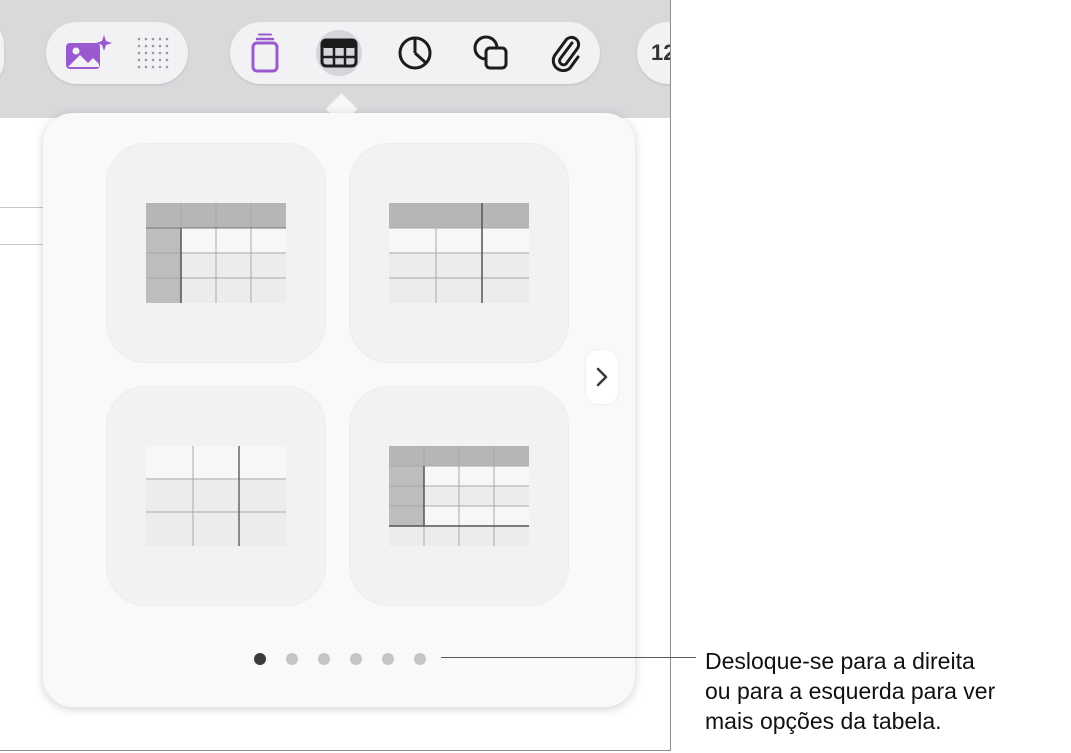 This screenshot has height=753, width=1071. I want to click on chart-button, so click(415, 53).